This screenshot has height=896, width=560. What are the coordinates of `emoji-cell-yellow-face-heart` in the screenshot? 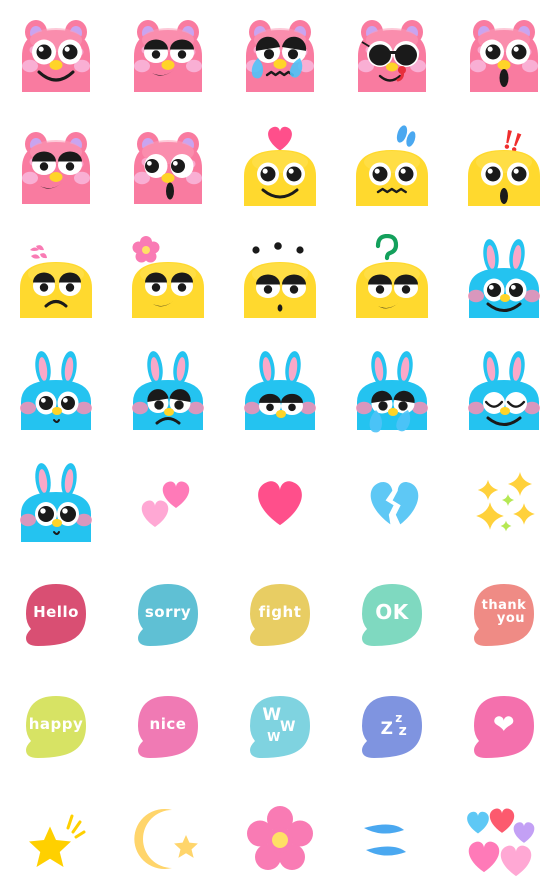 It's located at (280, 168).